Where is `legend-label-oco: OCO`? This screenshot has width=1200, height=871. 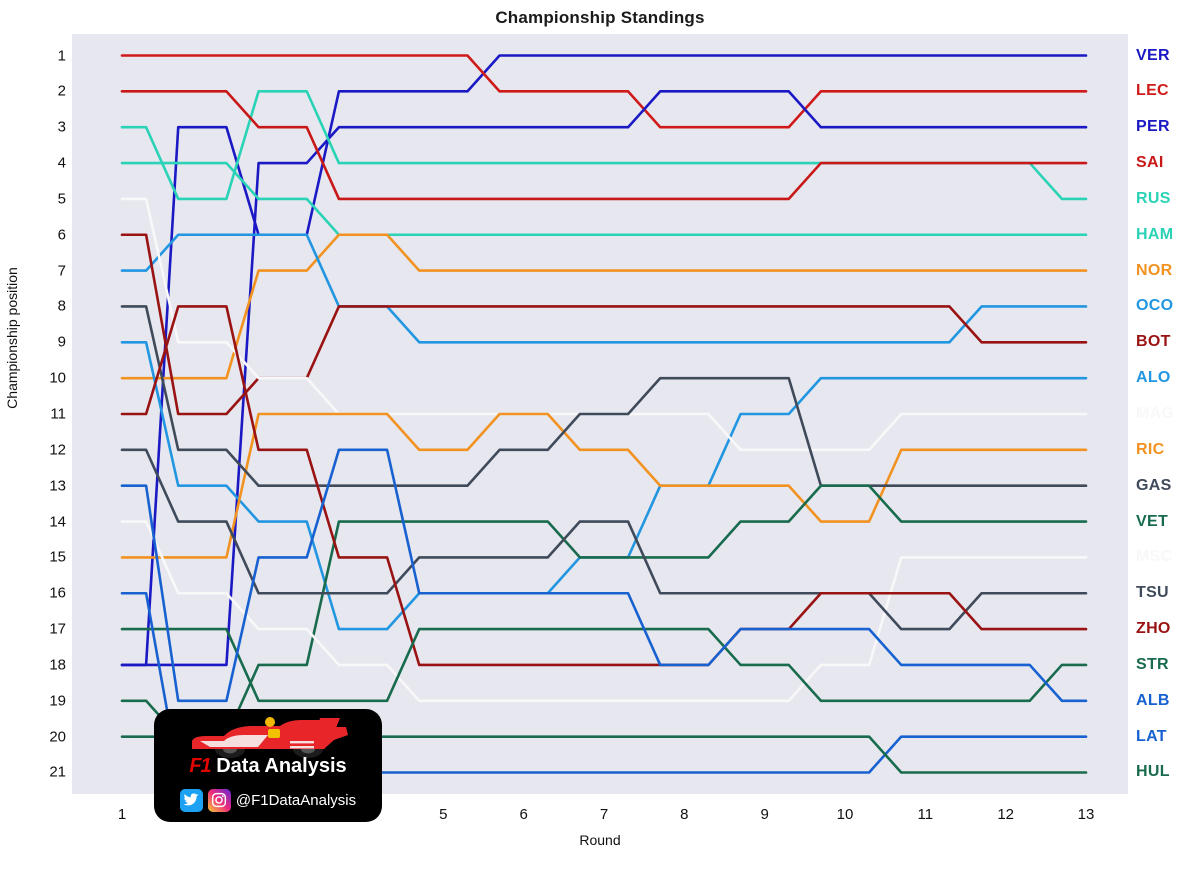 legend-label-oco: OCO is located at coordinates (1155, 306).